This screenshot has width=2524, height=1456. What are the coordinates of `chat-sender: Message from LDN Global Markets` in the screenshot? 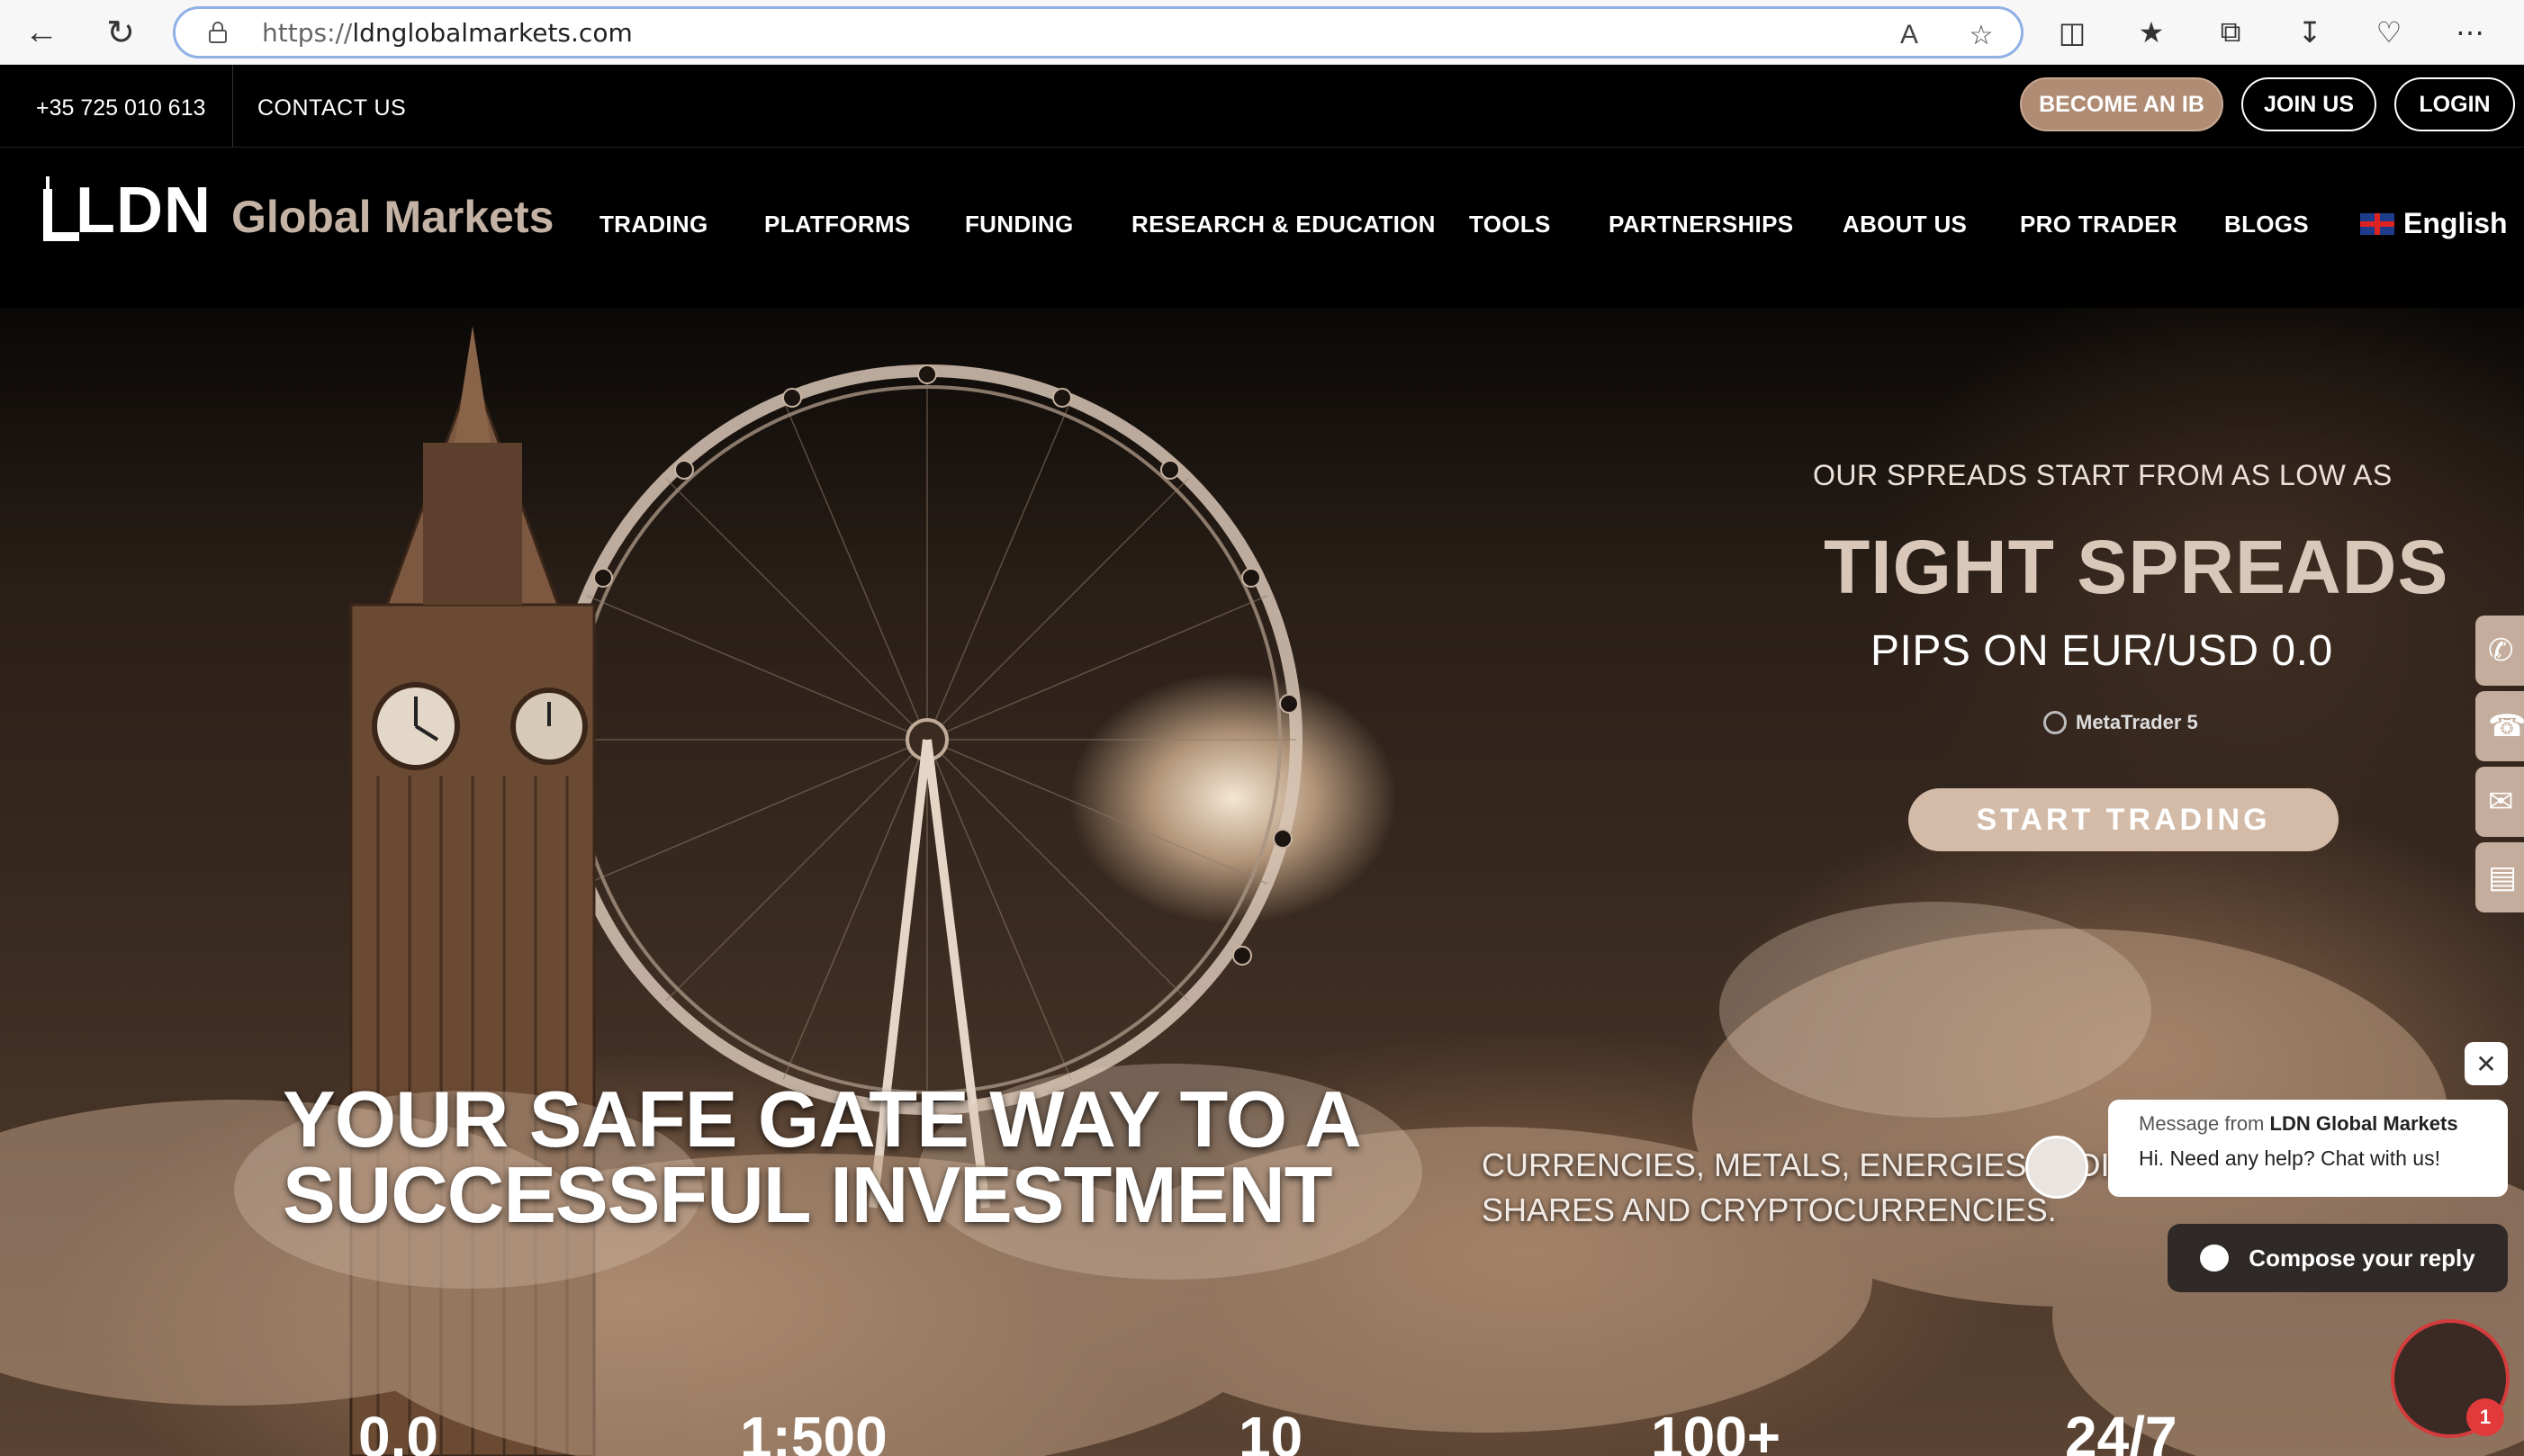 It's located at (2298, 1124).